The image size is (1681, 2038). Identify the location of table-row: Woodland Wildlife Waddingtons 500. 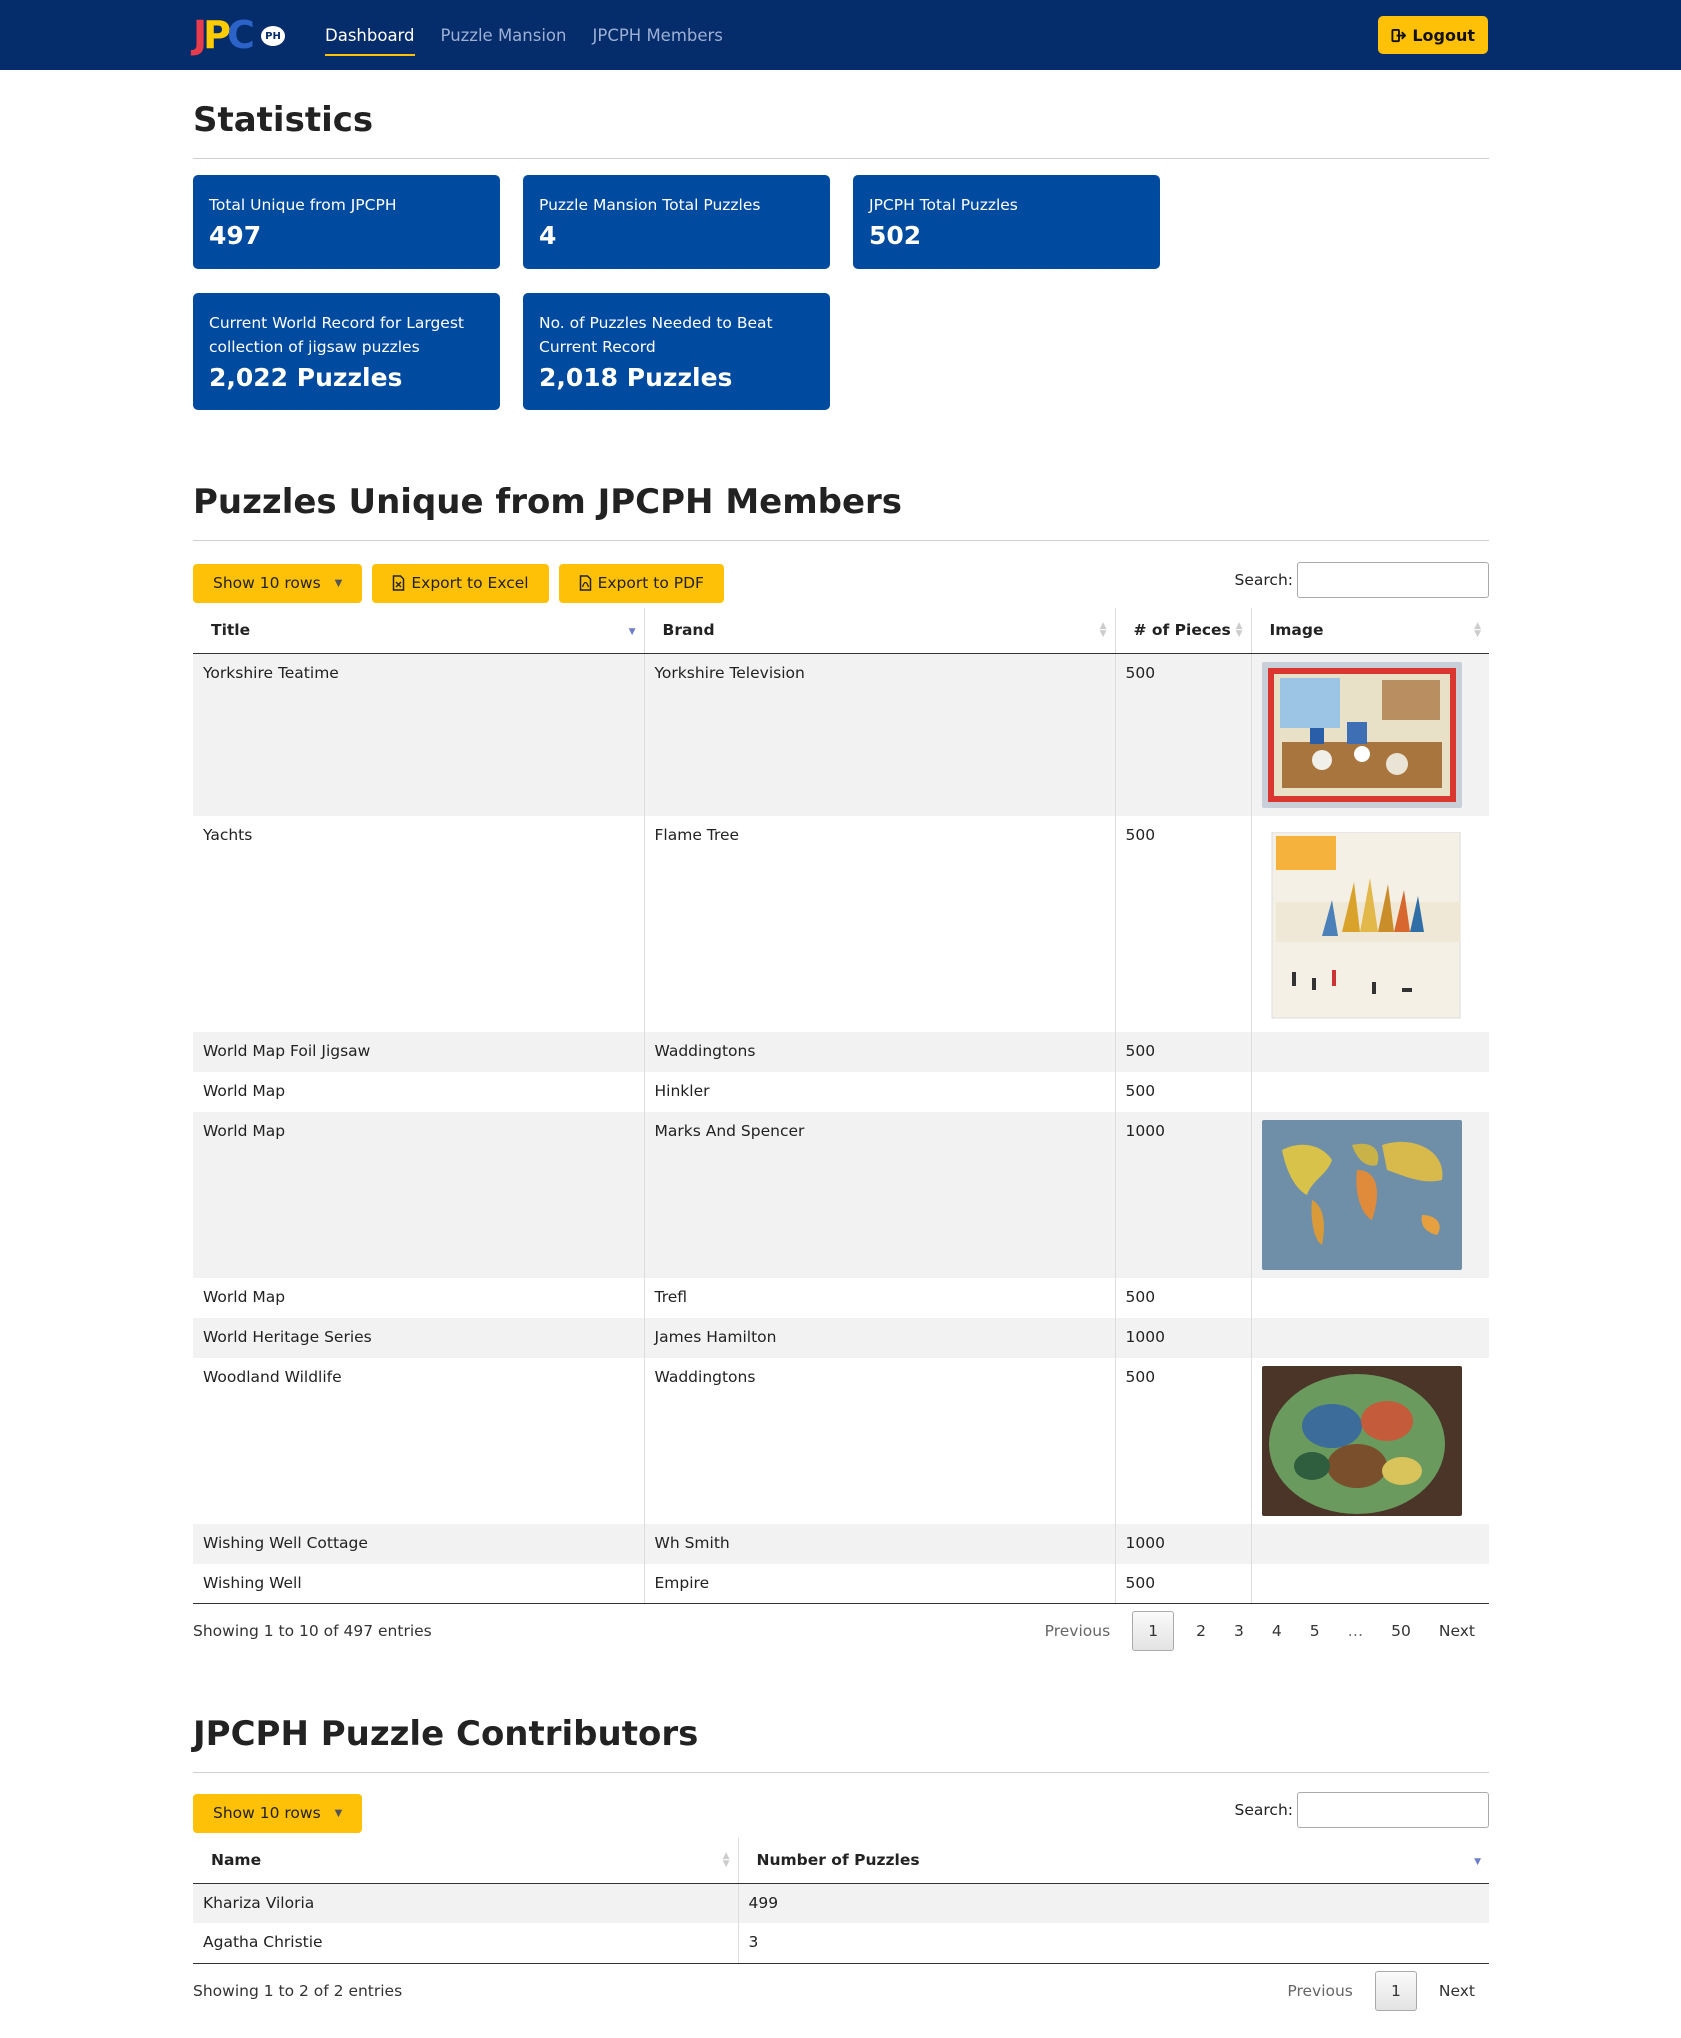
(841, 1440).